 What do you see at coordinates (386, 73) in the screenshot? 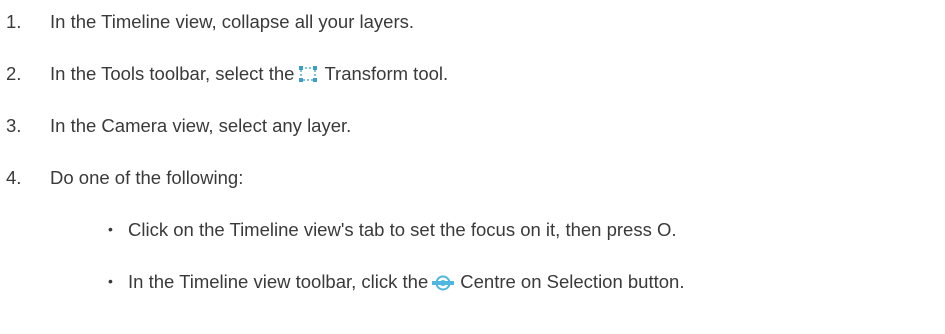
I see `step-text-after: Transform tool.` at bounding box center [386, 73].